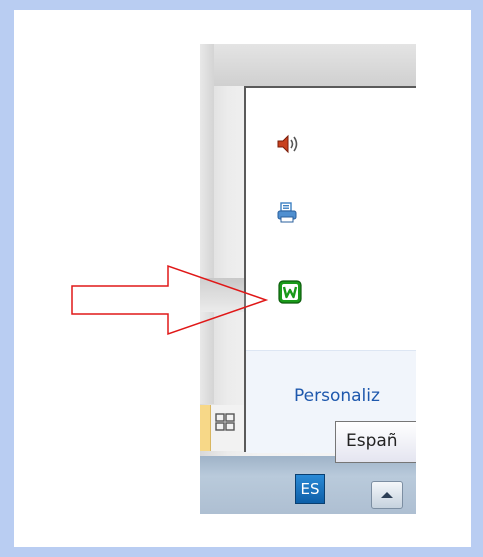 Image resolution: width=483 pixels, height=557 pixels. Describe the element at coordinates (310, 489) in the screenshot. I see `language-indicator-button: ES` at that location.